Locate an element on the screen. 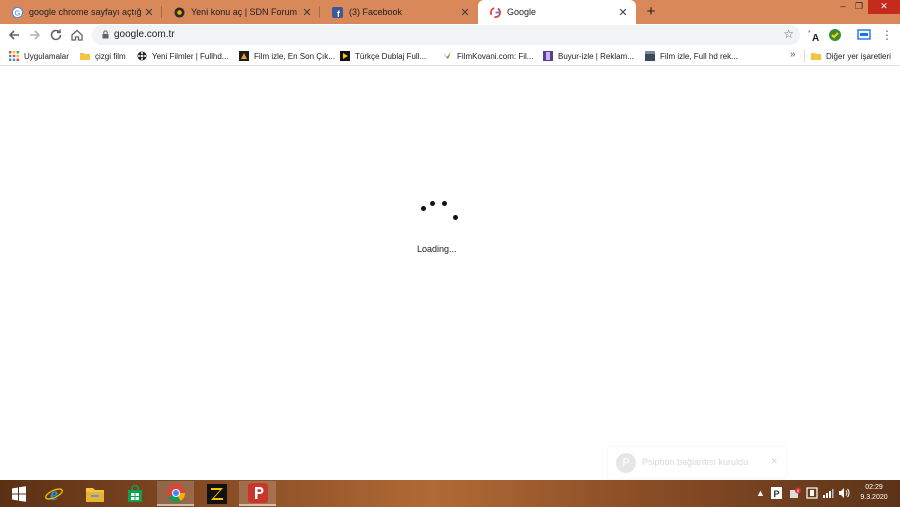 The image size is (900, 507). home-button is located at coordinates (77, 35).